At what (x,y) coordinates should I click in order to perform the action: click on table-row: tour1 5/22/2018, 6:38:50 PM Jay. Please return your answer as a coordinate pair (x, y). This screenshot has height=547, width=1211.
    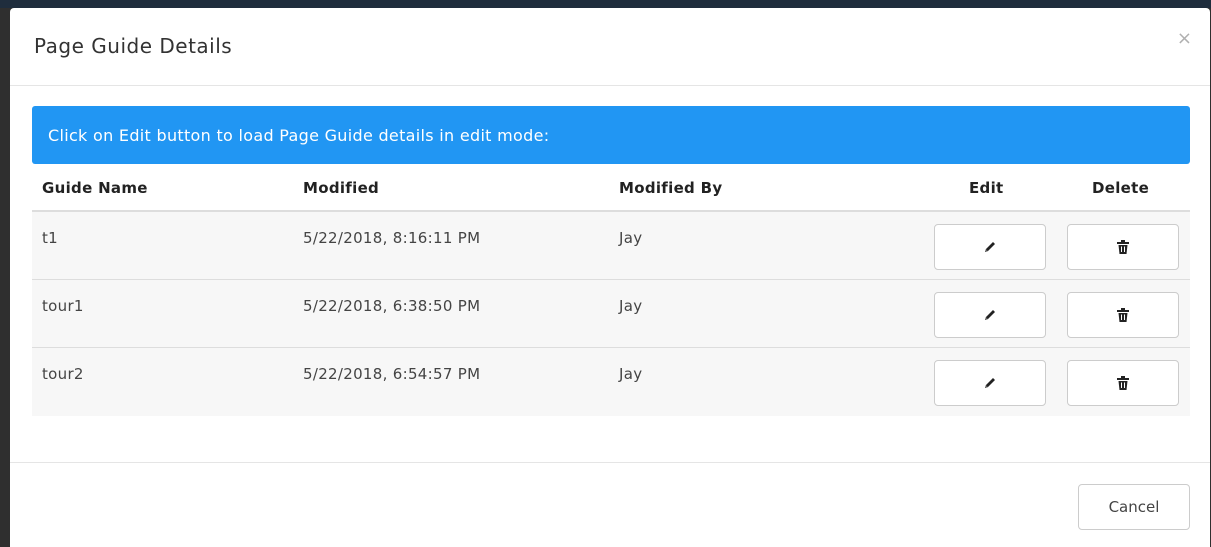
    Looking at the image, I should click on (611, 314).